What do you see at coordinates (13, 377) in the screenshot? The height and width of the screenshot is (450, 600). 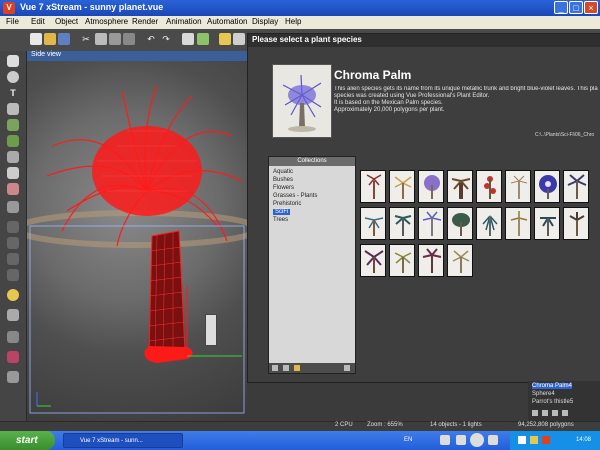 I see `camera-view-icon` at bounding box center [13, 377].